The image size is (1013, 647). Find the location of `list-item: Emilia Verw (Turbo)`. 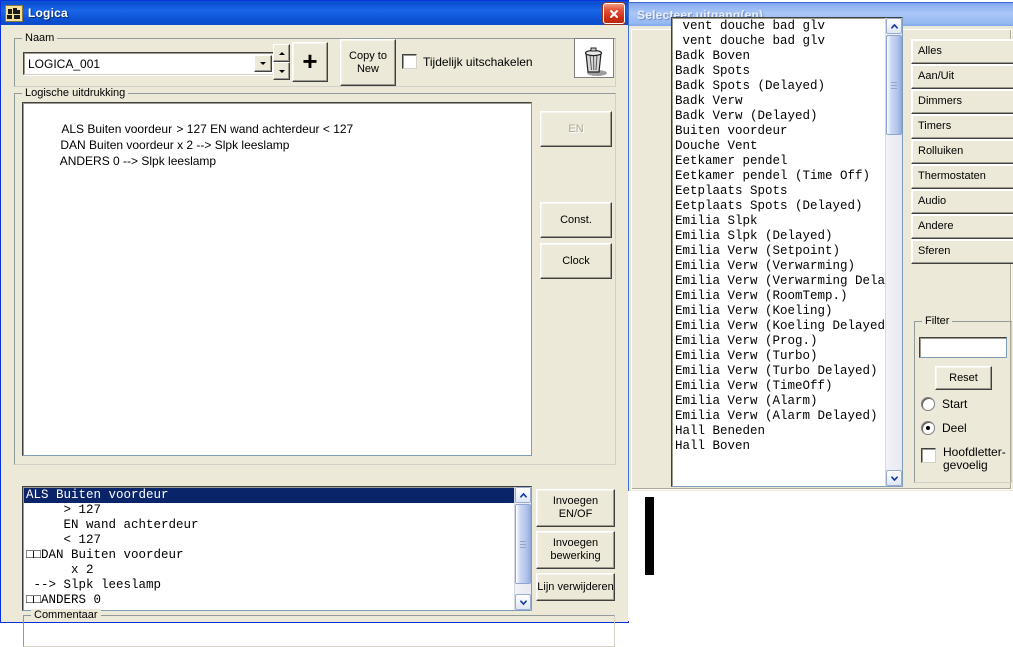

list-item: Emilia Verw (Turbo) is located at coordinates (779, 356).